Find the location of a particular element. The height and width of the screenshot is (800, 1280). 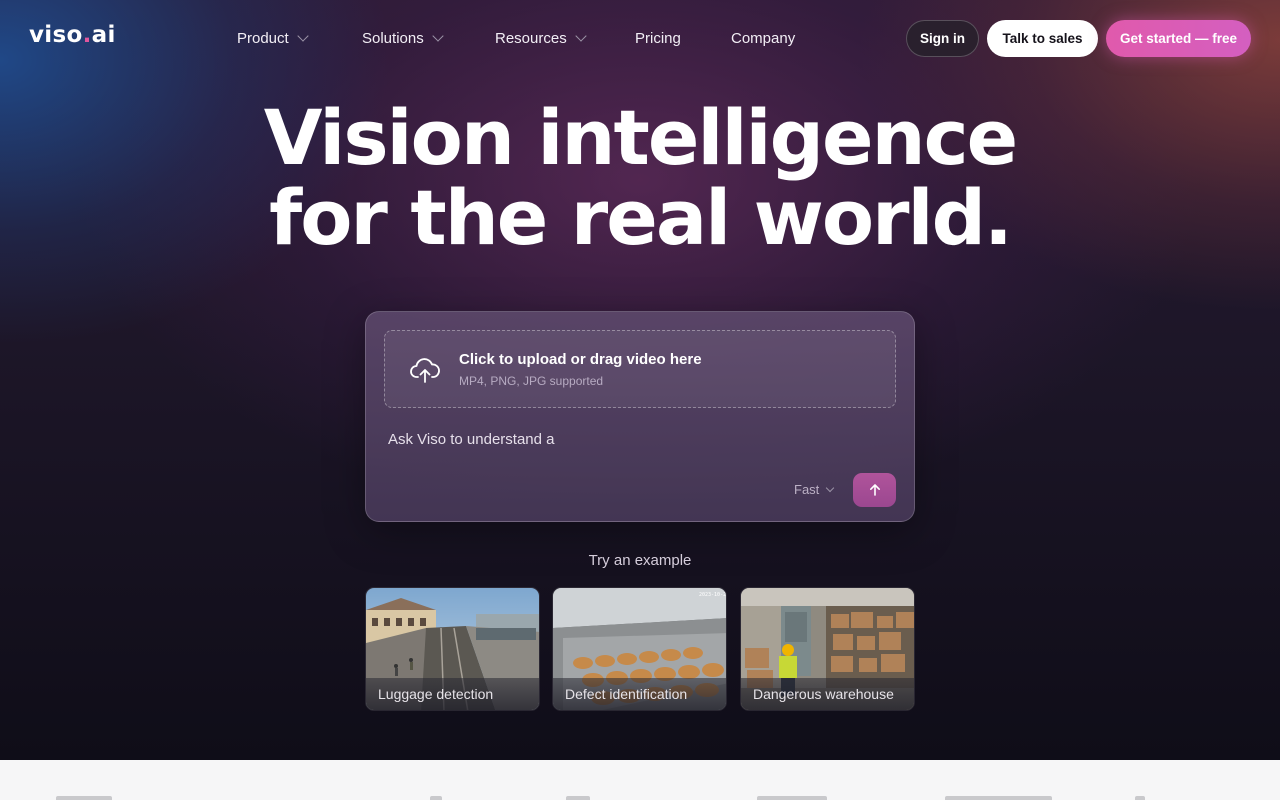

talk-to-sales-button: Talk to sales is located at coordinates (1042, 38).